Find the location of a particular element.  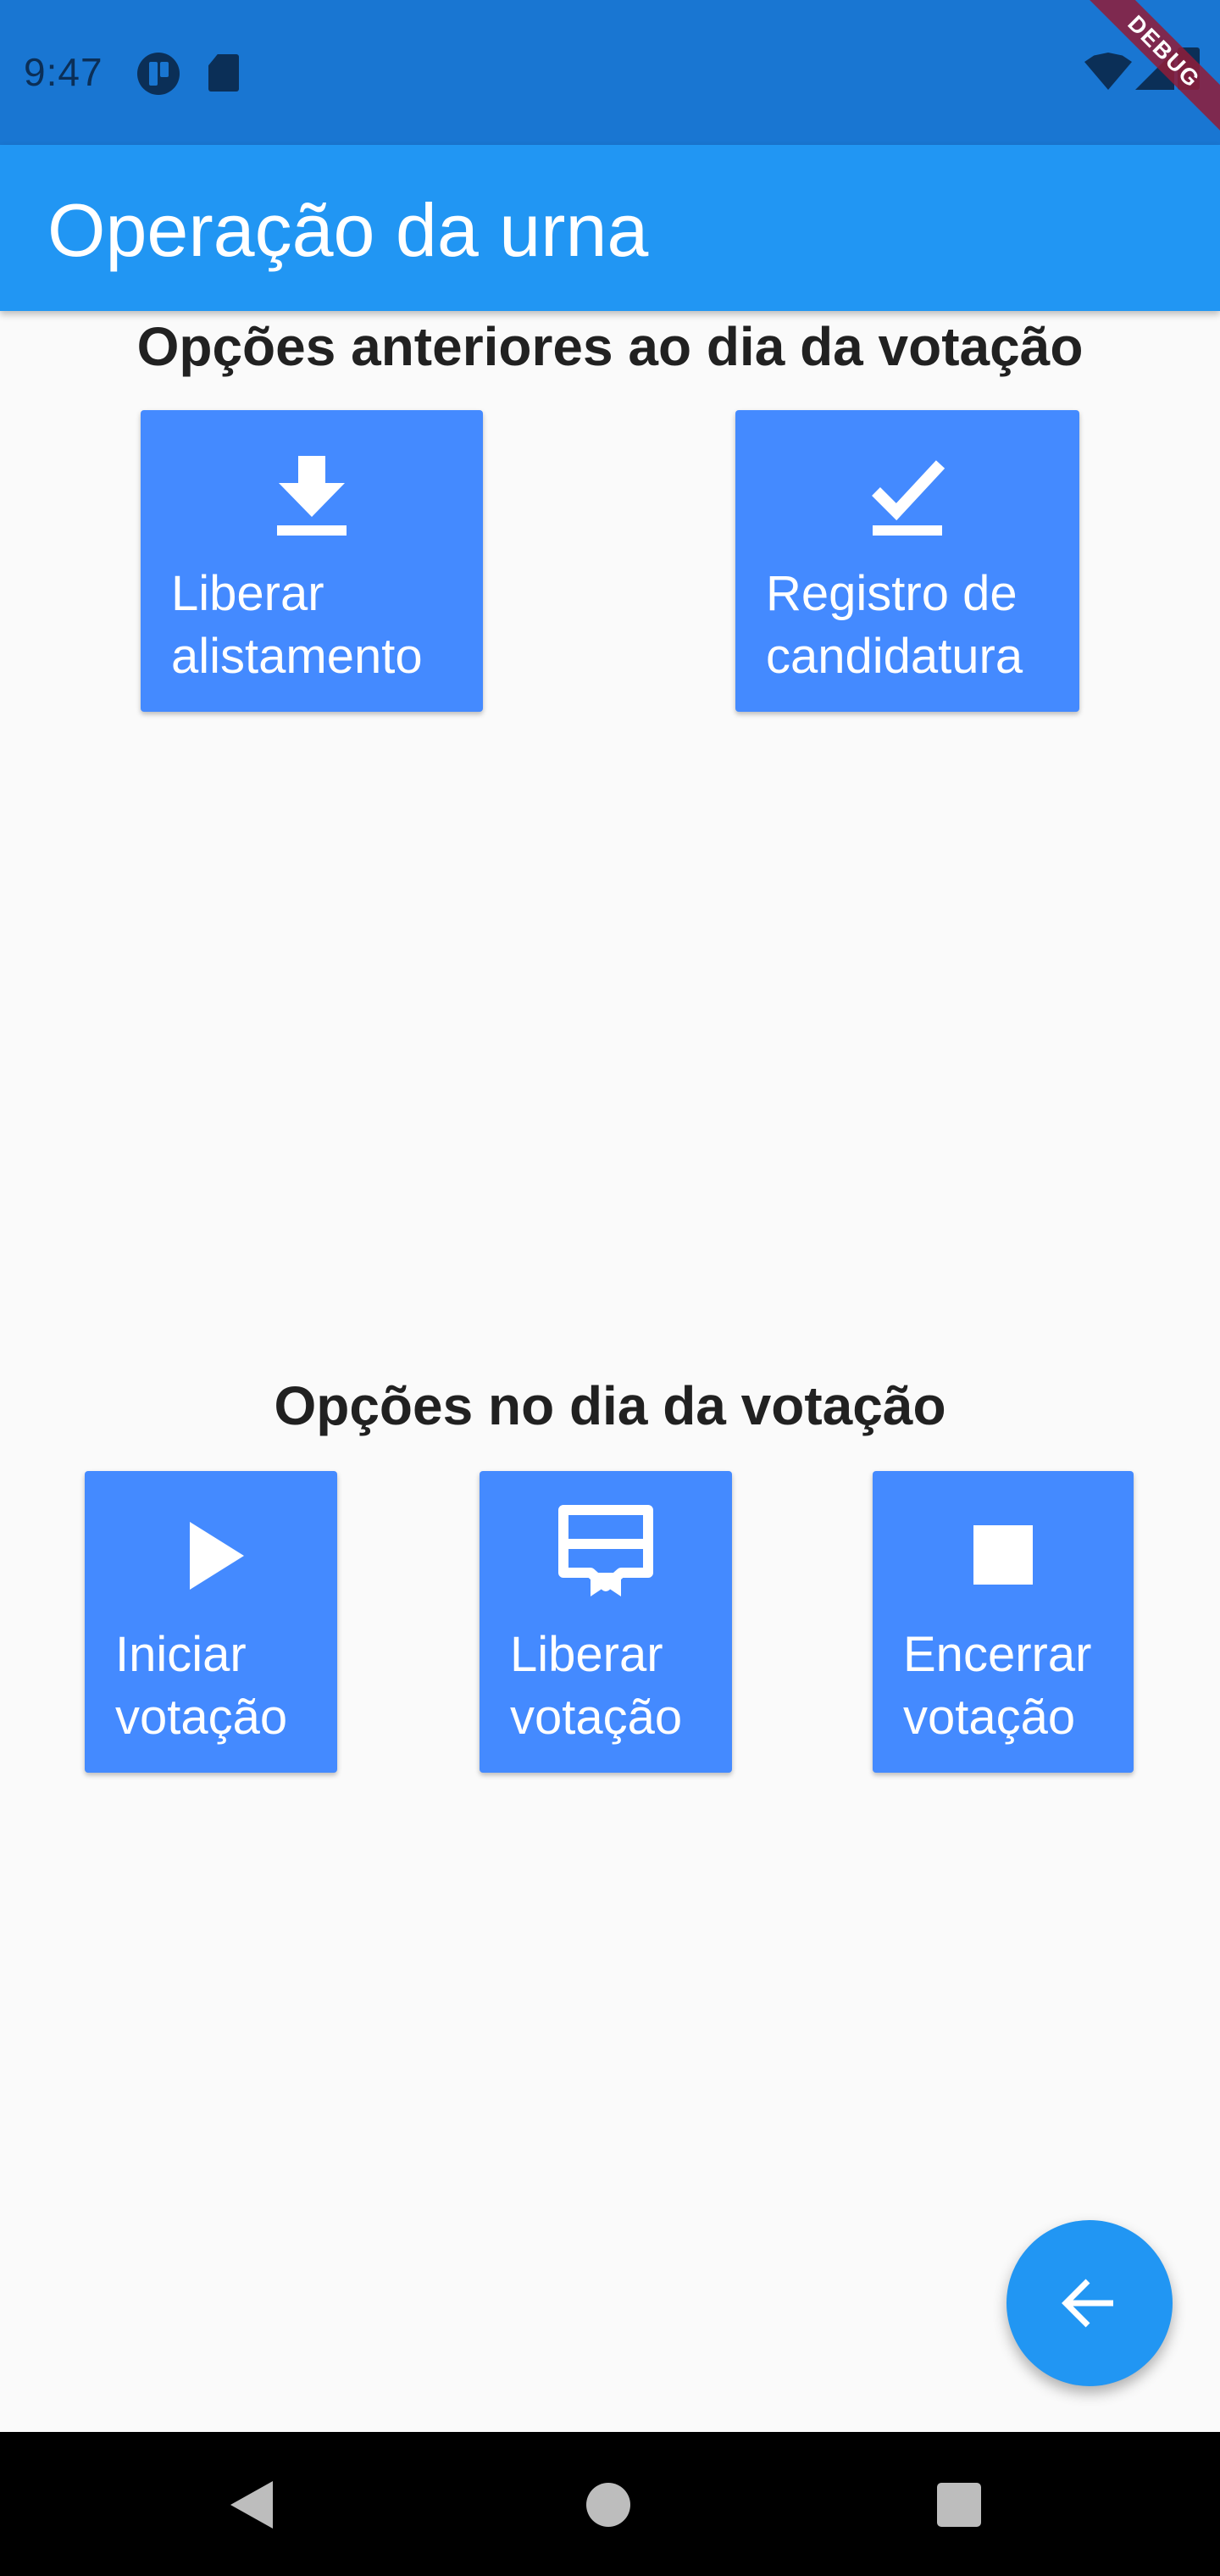

sd-card-icon is located at coordinates (223, 73).